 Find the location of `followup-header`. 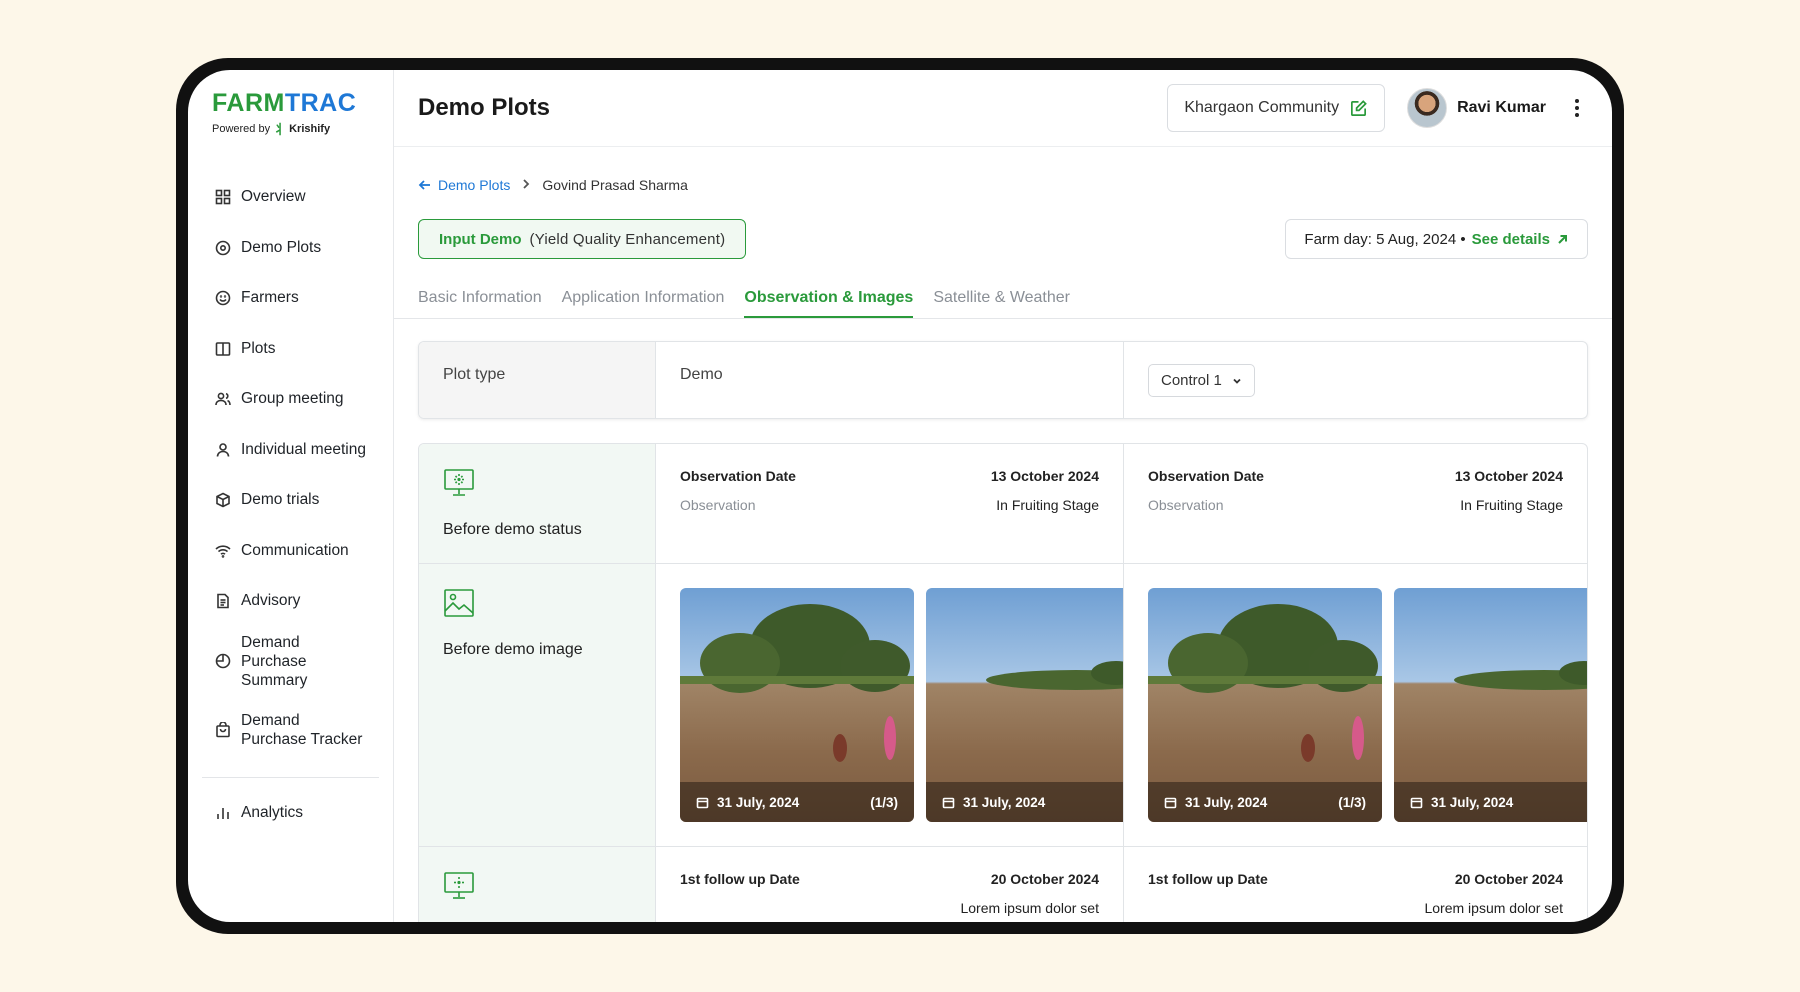

followup-header is located at coordinates (537, 884).